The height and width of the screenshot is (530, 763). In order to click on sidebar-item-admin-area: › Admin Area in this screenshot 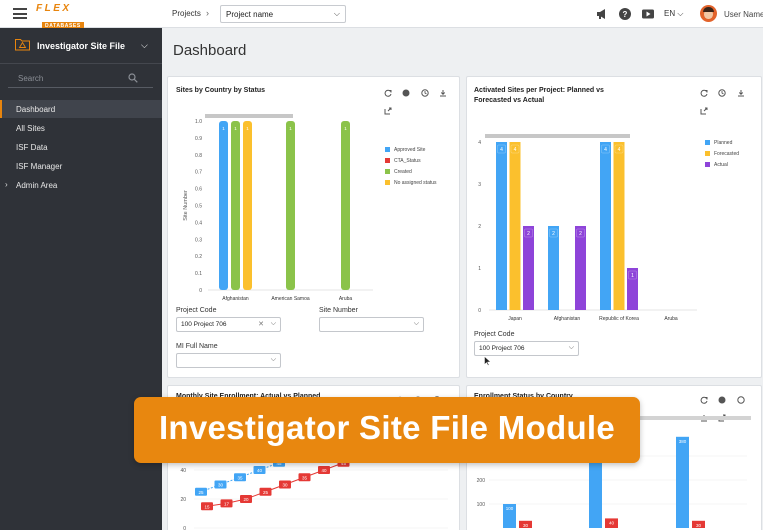, I will do `click(81, 185)`.